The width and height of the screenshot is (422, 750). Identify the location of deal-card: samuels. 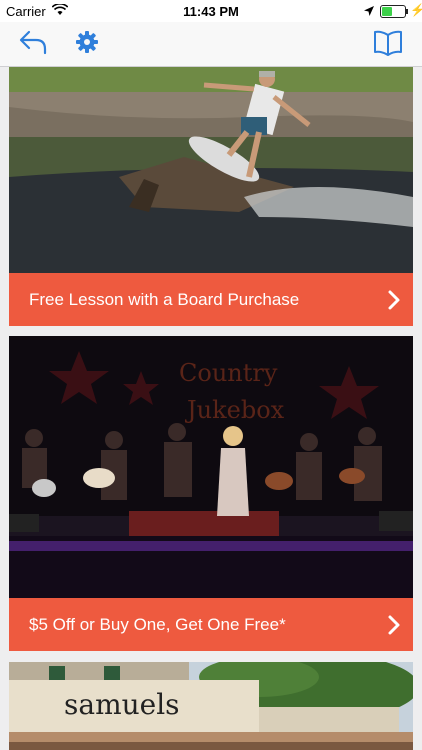
(211, 706).